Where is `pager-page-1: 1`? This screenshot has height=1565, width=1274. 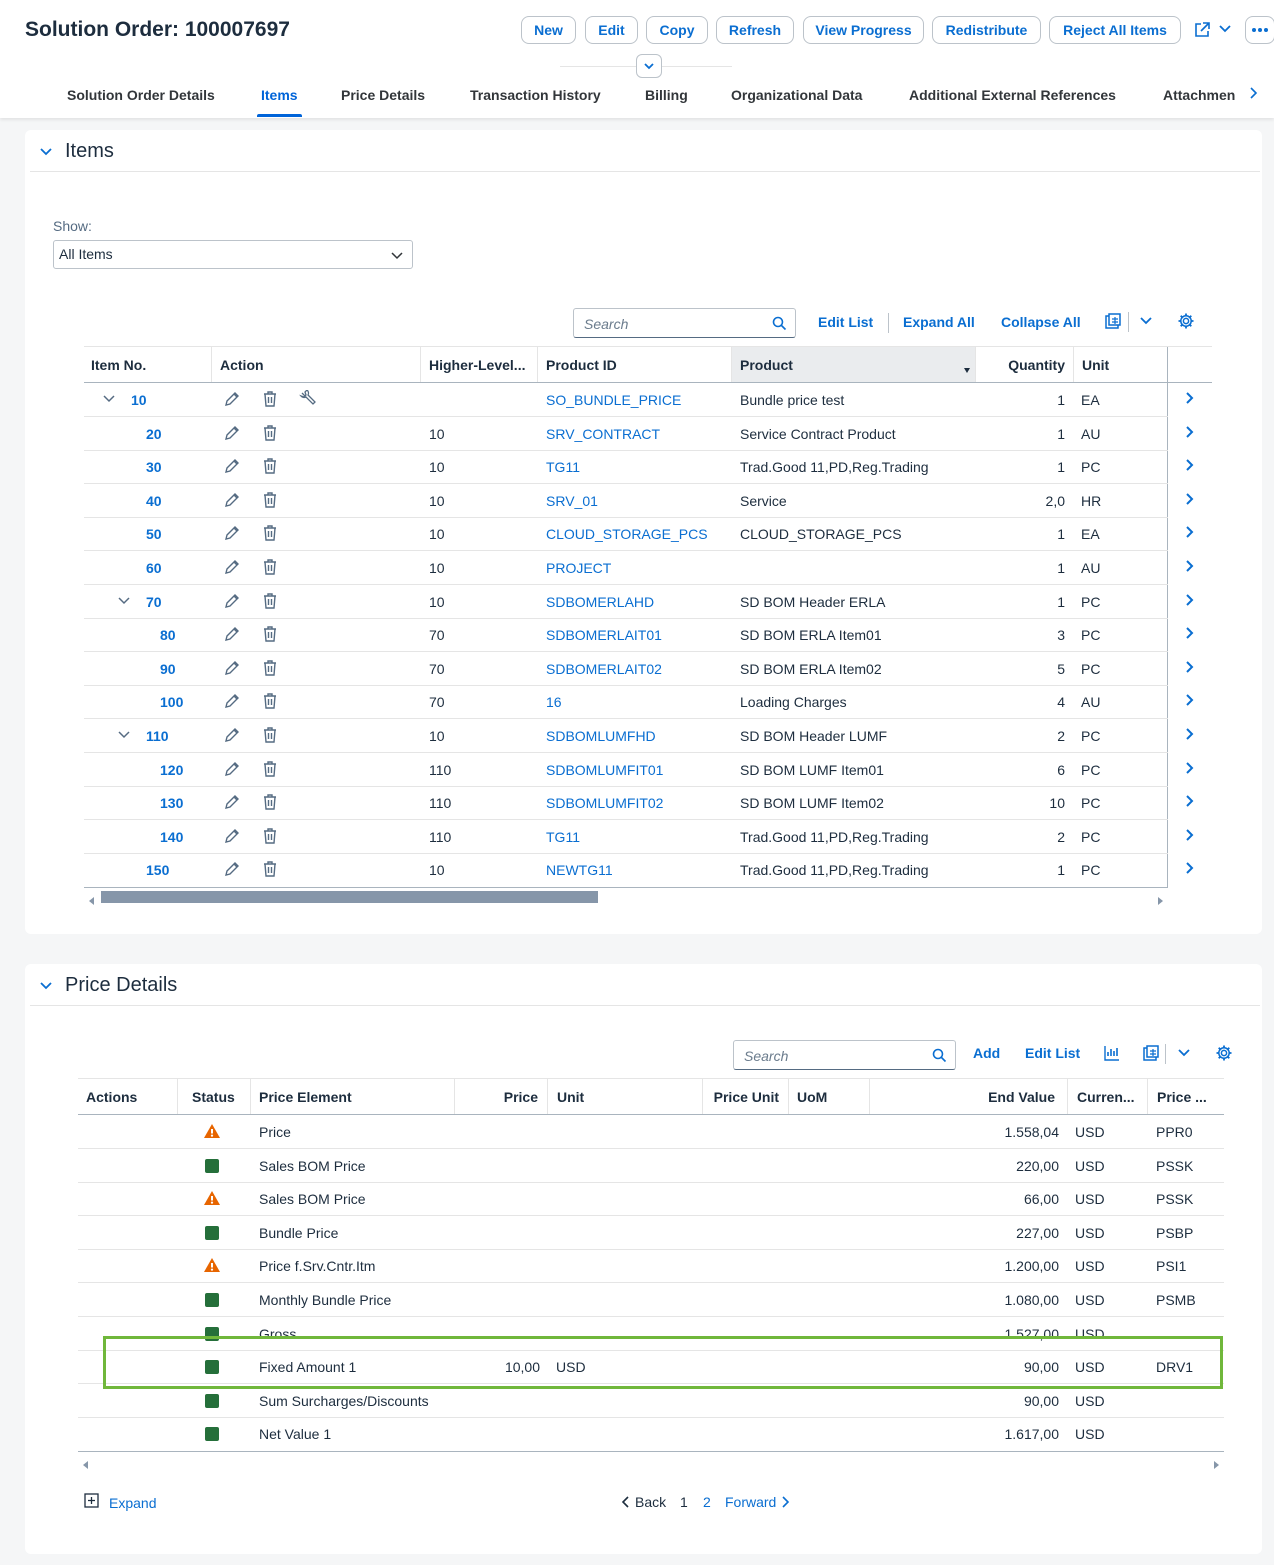
pager-page-1: 1 is located at coordinates (684, 1502).